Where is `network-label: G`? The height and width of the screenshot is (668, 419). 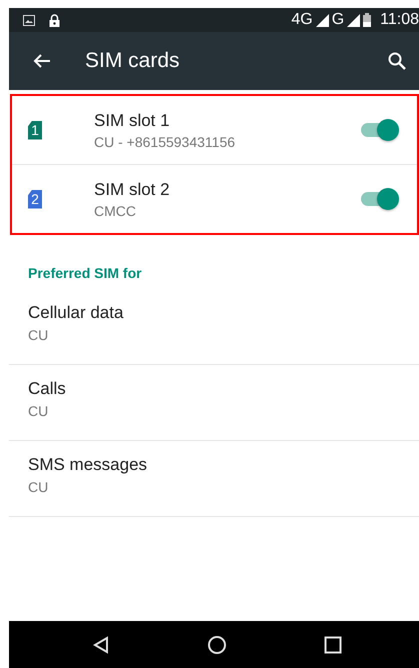 network-label: G is located at coordinates (338, 20).